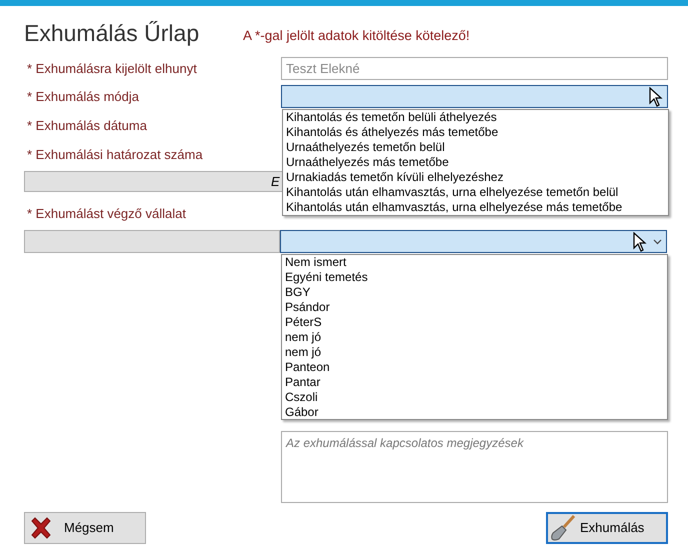  What do you see at coordinates (474, 322) in the screenshot?
I see `dropdown-option: PéterS` at bounding box center [474, 322].